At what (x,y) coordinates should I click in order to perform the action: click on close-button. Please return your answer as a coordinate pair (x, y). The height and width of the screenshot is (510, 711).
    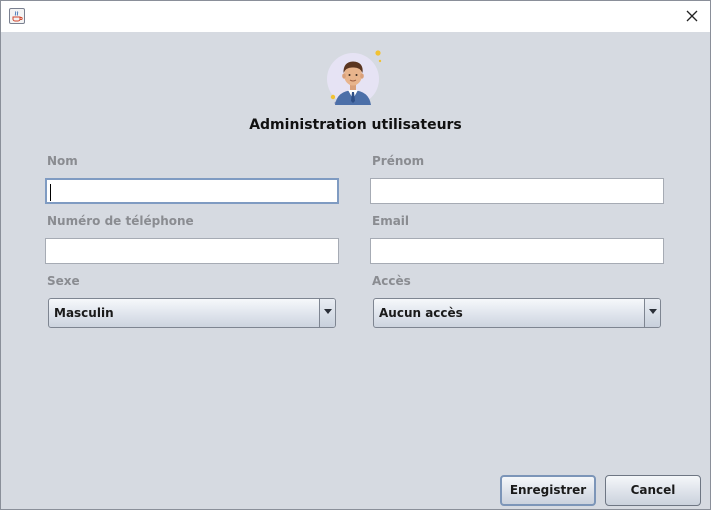
    Looking at the image, I should click on (692, 16).